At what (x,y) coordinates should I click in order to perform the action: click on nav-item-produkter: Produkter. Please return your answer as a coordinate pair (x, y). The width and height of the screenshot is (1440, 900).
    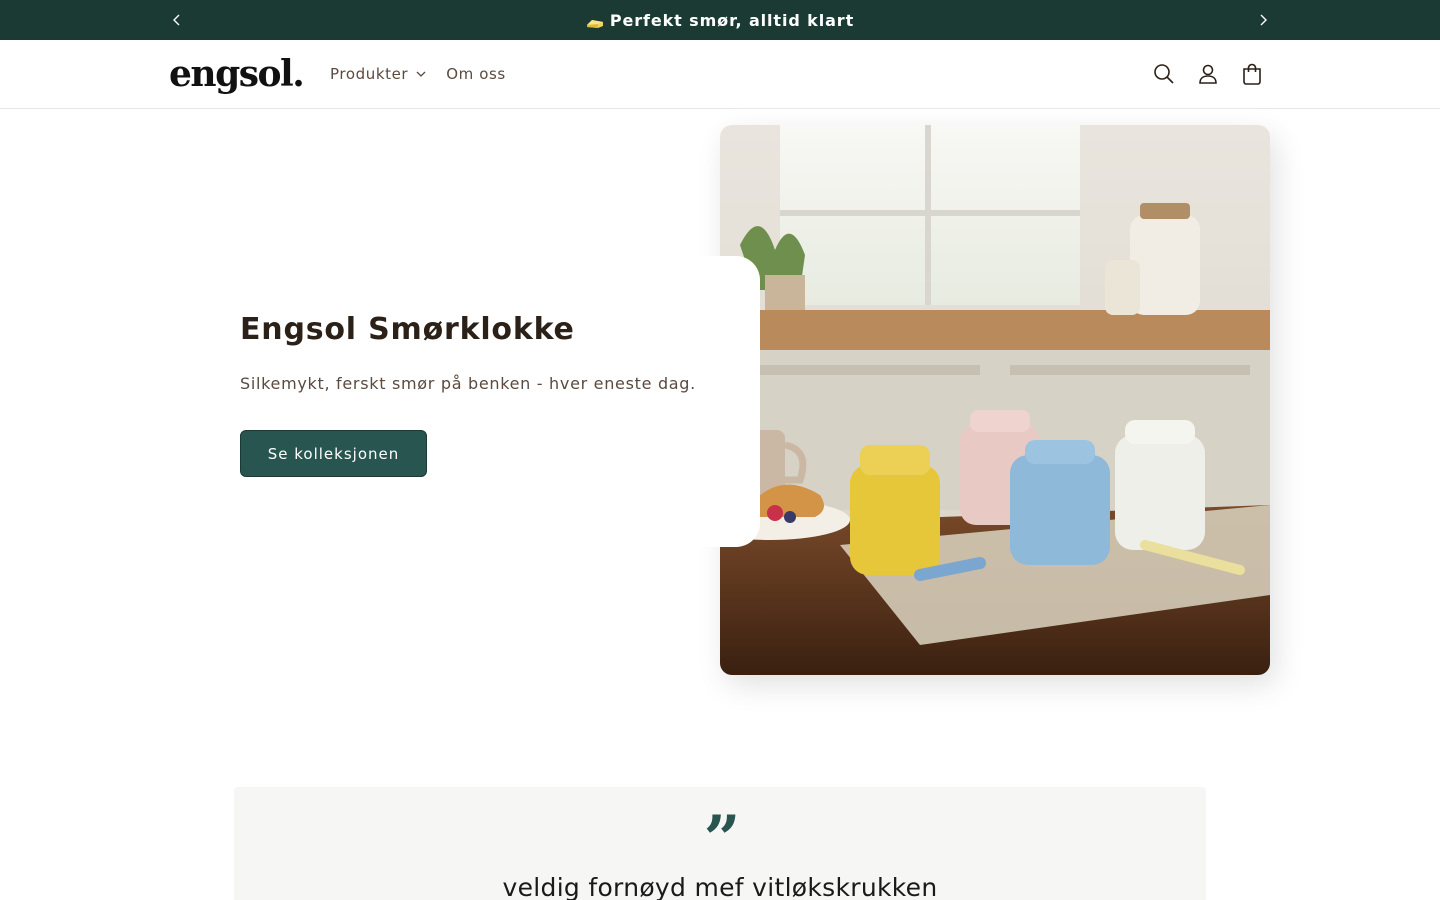
    Looking at the image, I should click on (378, 74).